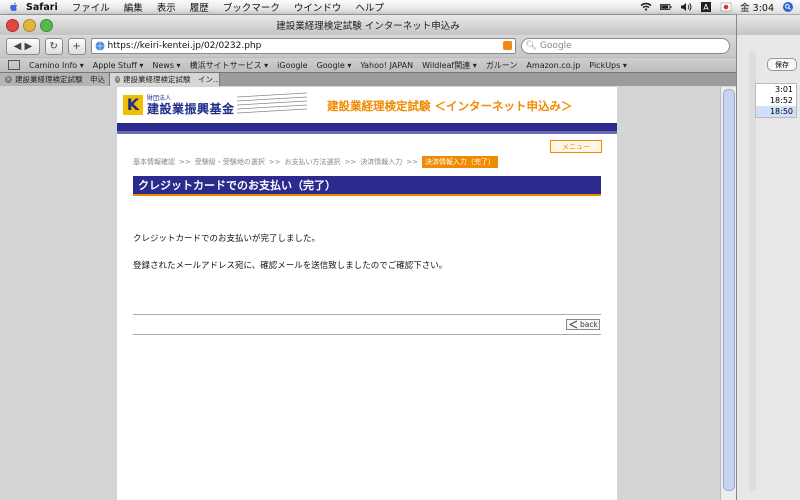  I want to click on menu-safari: Safari, so click(42, 7).